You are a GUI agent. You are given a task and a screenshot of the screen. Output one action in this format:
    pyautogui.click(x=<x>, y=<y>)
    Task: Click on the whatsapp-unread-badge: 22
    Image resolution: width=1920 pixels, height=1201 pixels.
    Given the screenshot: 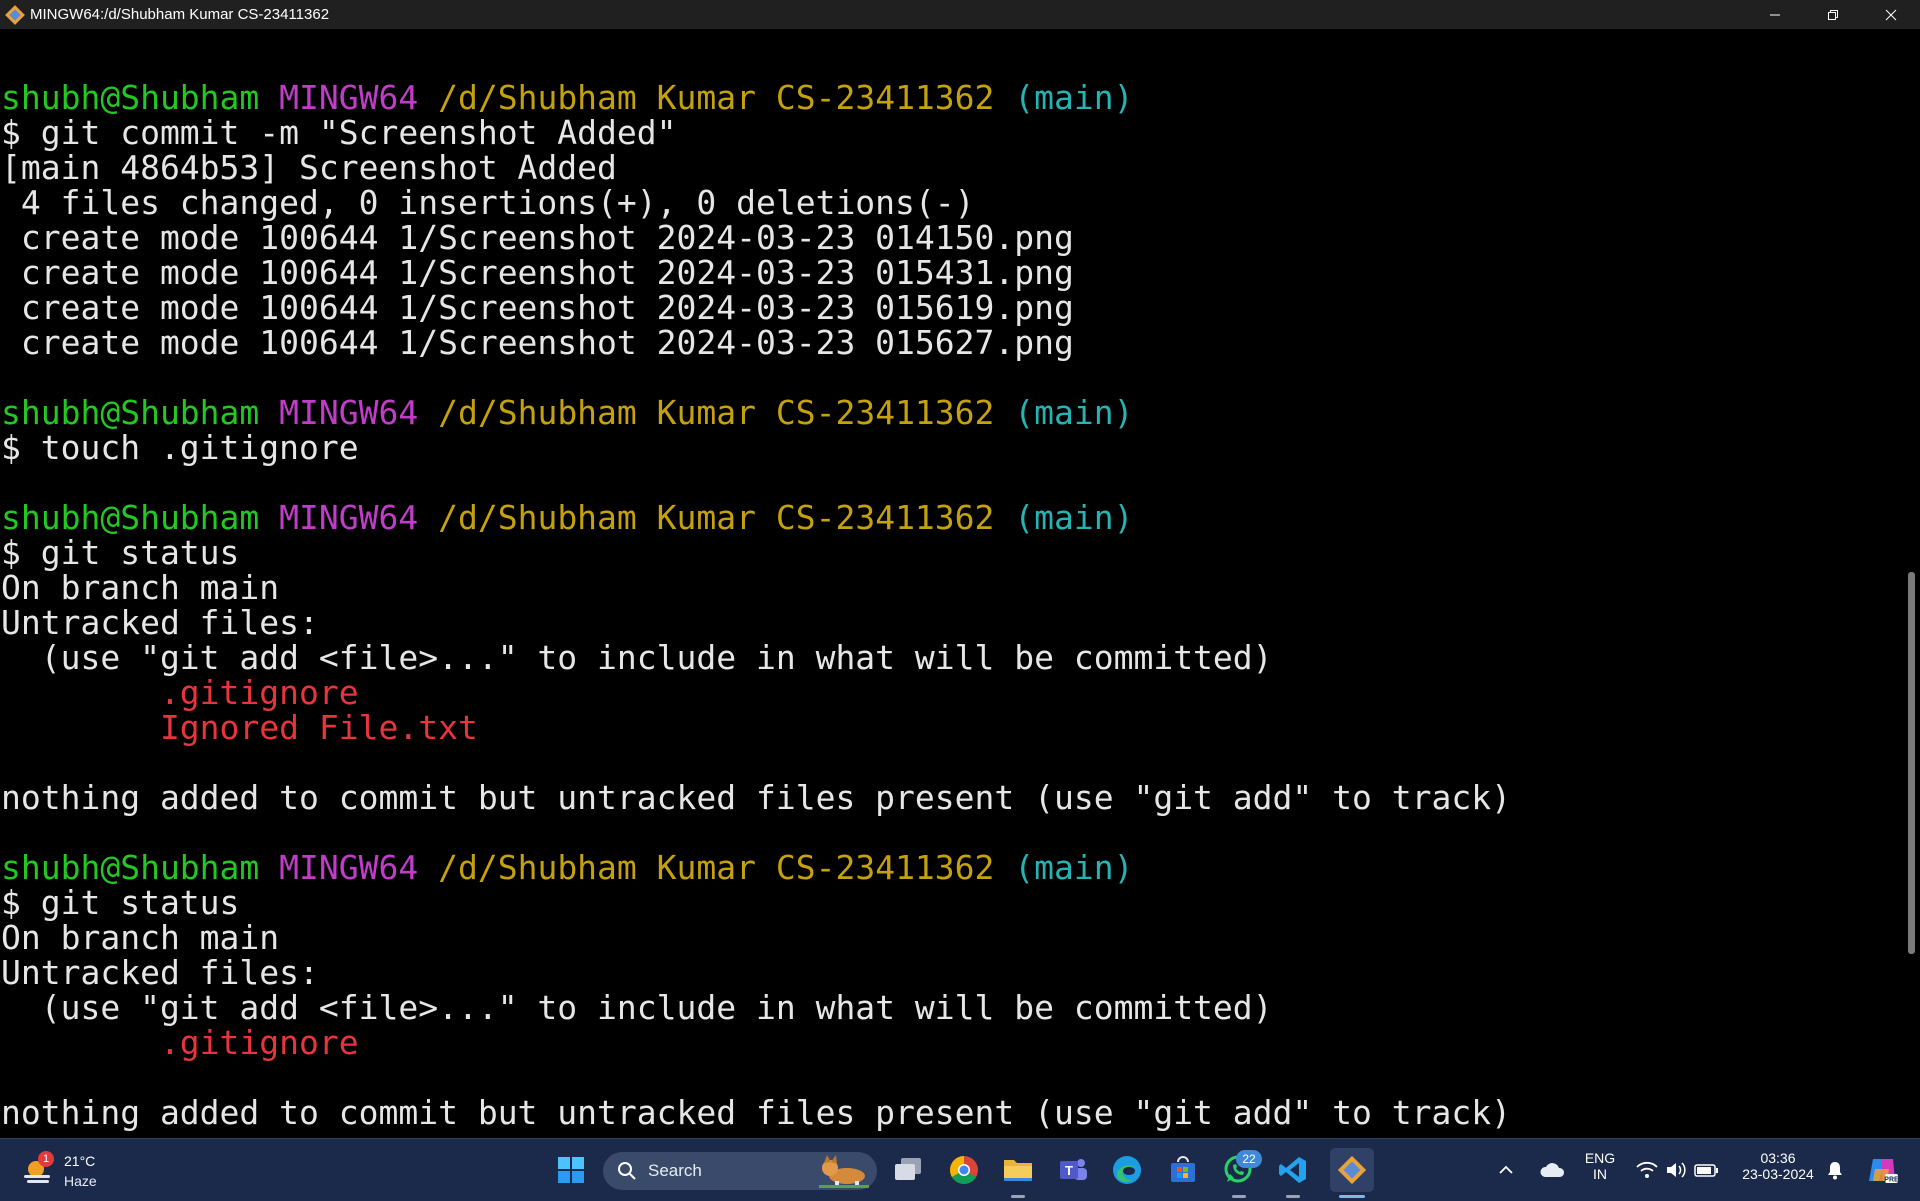 What is the action you would take?
    pyautogui.click(x=1249, y=1159)
    